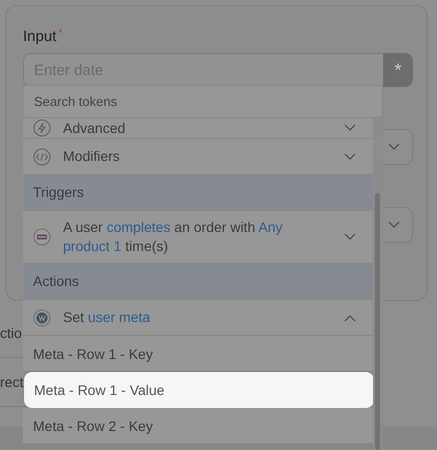 The width and height of the screenshot is (437, 450). Describe the element at coordinates (42, 157) in the screenshot. I see `code-icon` at that location.